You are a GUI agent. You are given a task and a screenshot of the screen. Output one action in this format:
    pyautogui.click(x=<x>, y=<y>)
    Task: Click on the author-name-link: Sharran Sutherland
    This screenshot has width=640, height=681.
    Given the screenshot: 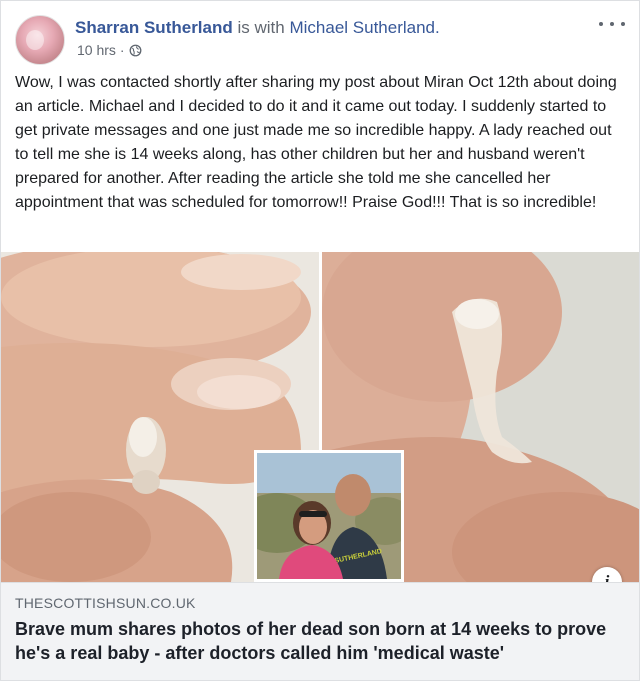 What is the action you would take?
    pyautogui.click(x=154, y=27)
    